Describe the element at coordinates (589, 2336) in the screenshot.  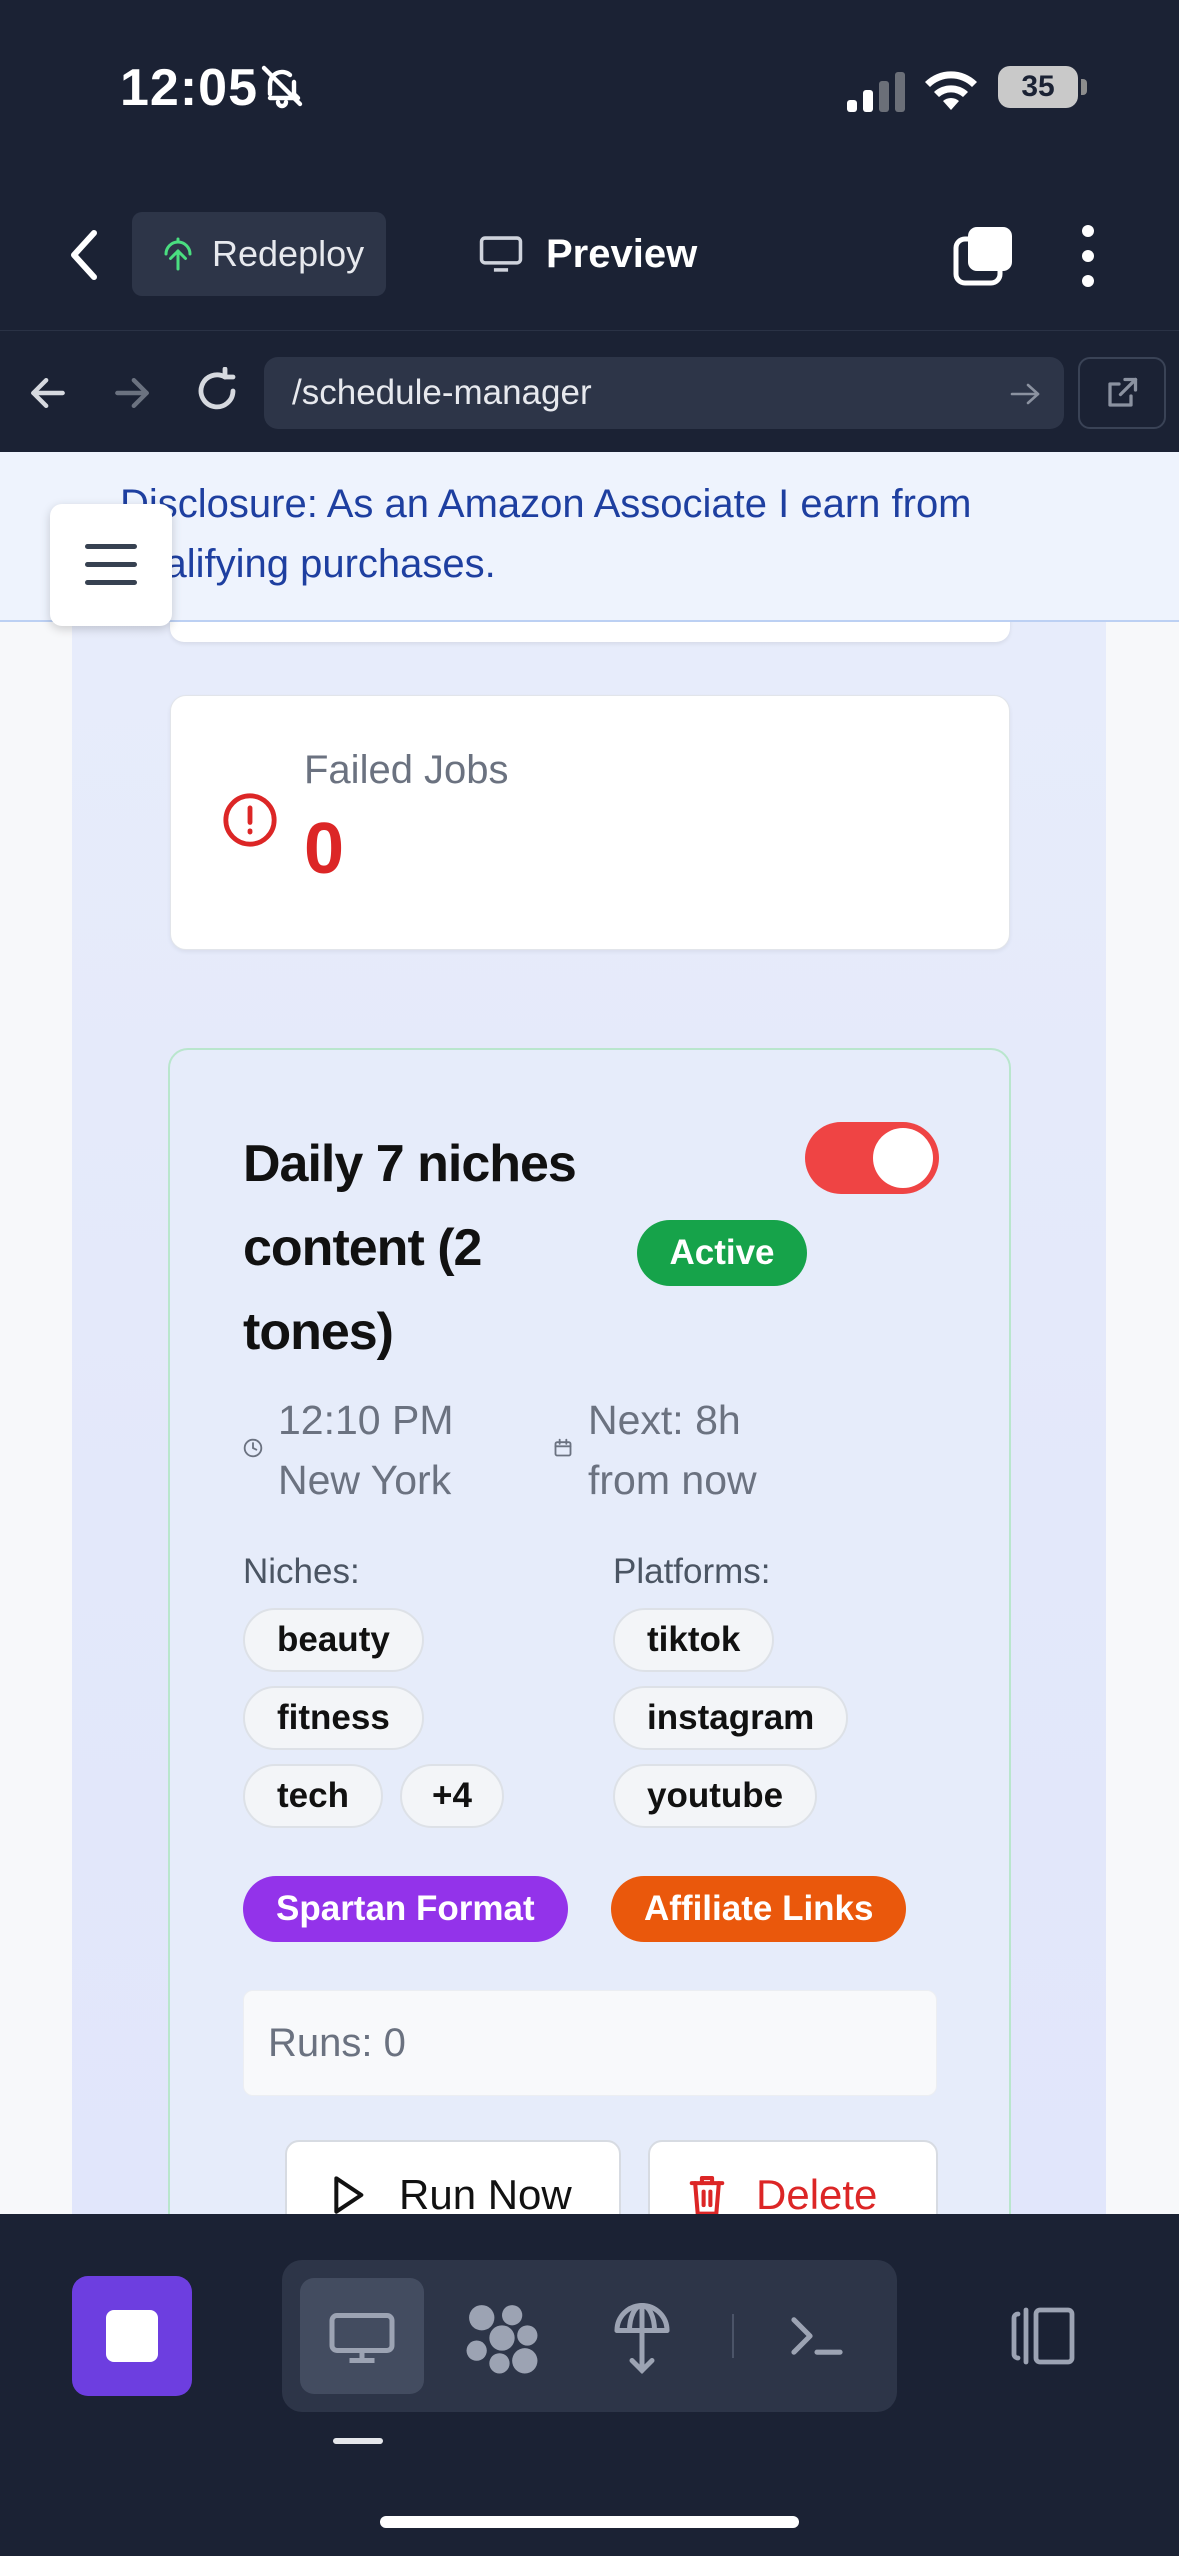
I see `tool-switcher` at that location.